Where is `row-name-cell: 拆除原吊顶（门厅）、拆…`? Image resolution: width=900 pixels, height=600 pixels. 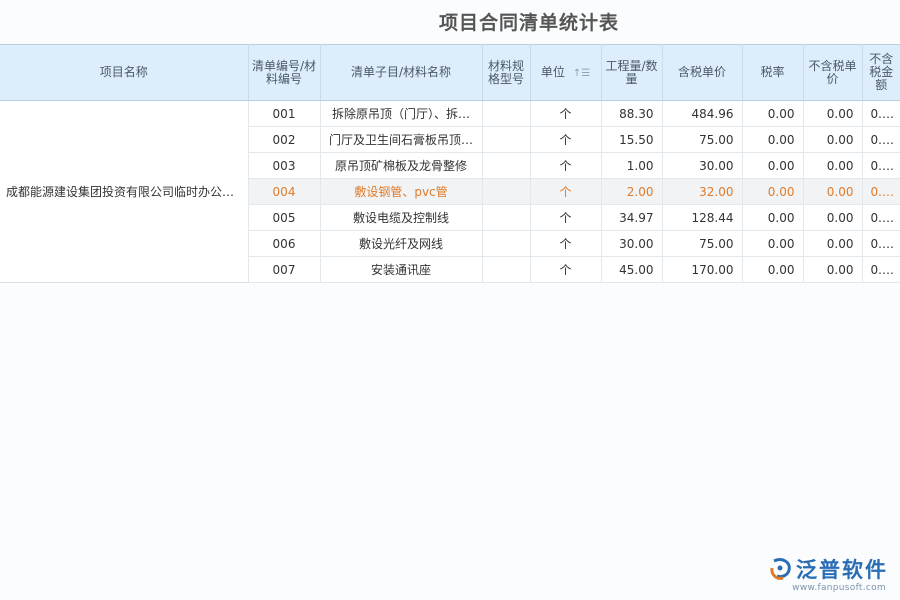
row-name-cell: 拆除原吊顶（门厅）、拆… is located at coordinates (401, 114).